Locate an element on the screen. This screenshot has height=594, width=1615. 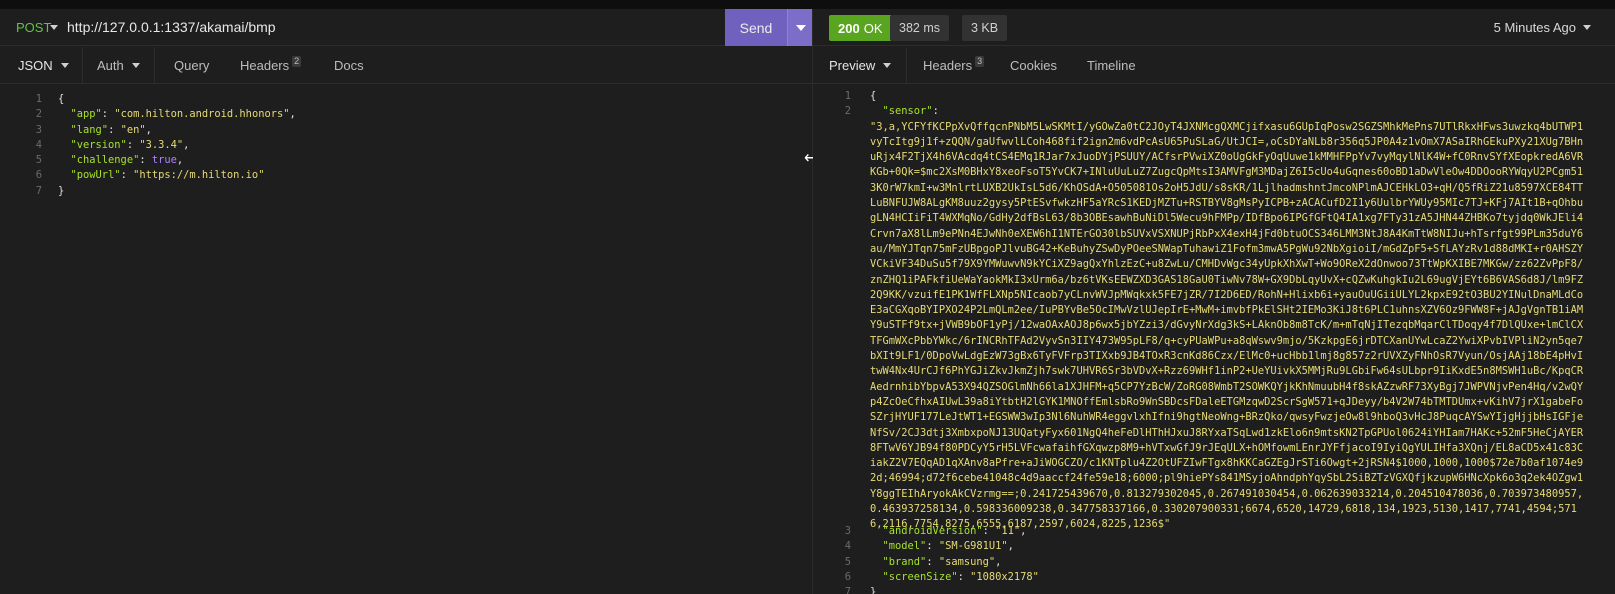
request-line-numbers: 1 2 3 4 5 6 7 is located at coordinates (33, 145).